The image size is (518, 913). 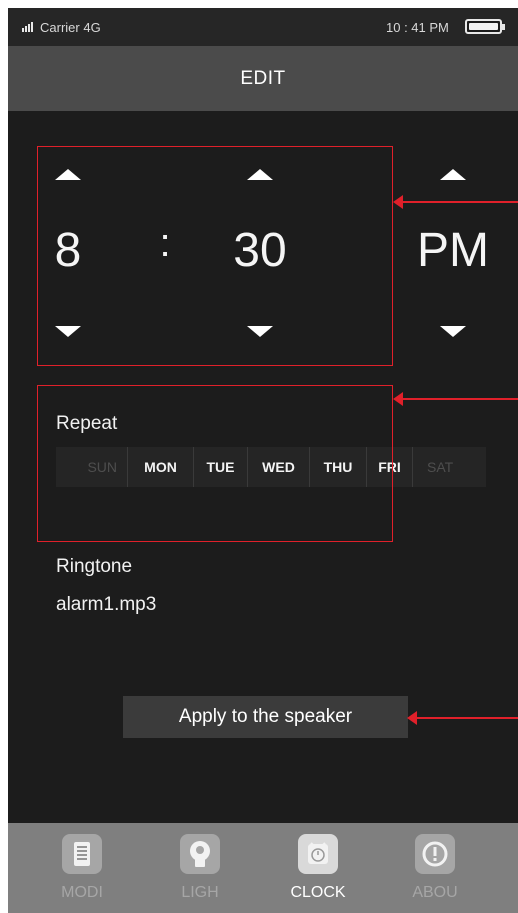 I want to click on tab-mode-label: MODI, so click(x=82, y=892).